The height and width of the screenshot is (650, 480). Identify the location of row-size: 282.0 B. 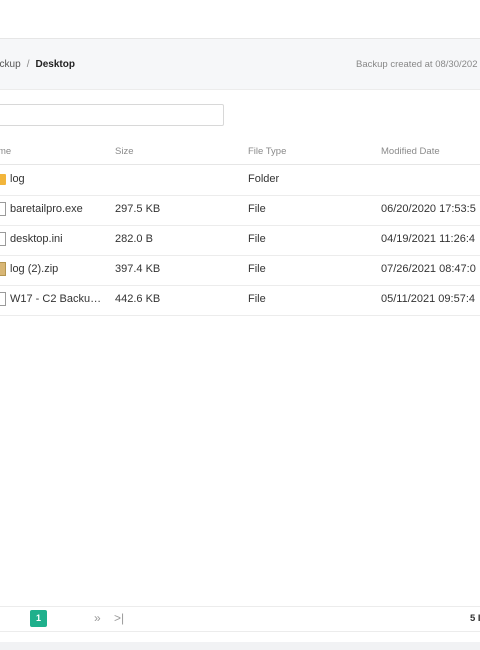
(134, 239).